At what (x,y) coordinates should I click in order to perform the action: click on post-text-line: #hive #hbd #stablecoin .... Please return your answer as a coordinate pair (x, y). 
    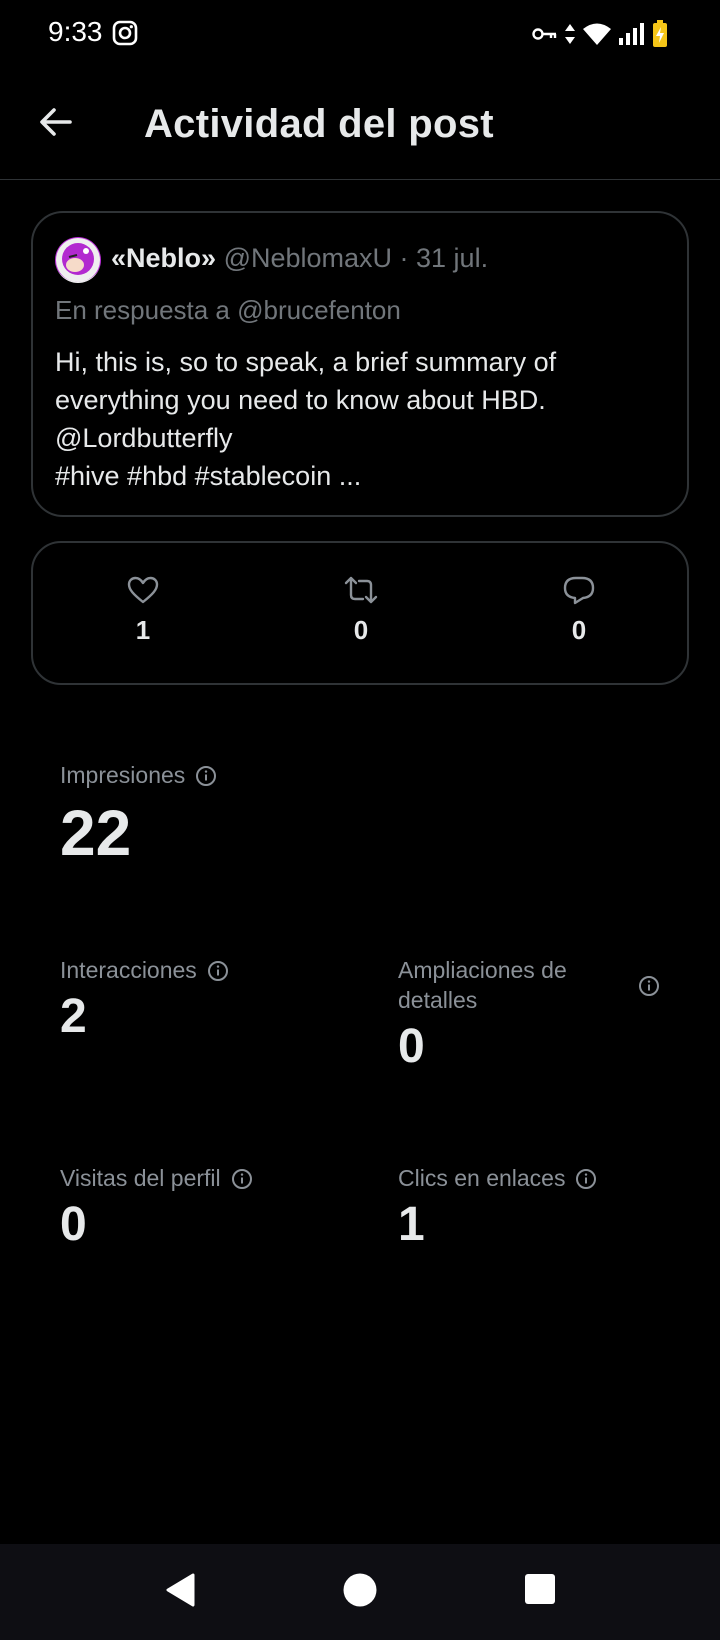
    Looking at the image, I should click on (208, 476).